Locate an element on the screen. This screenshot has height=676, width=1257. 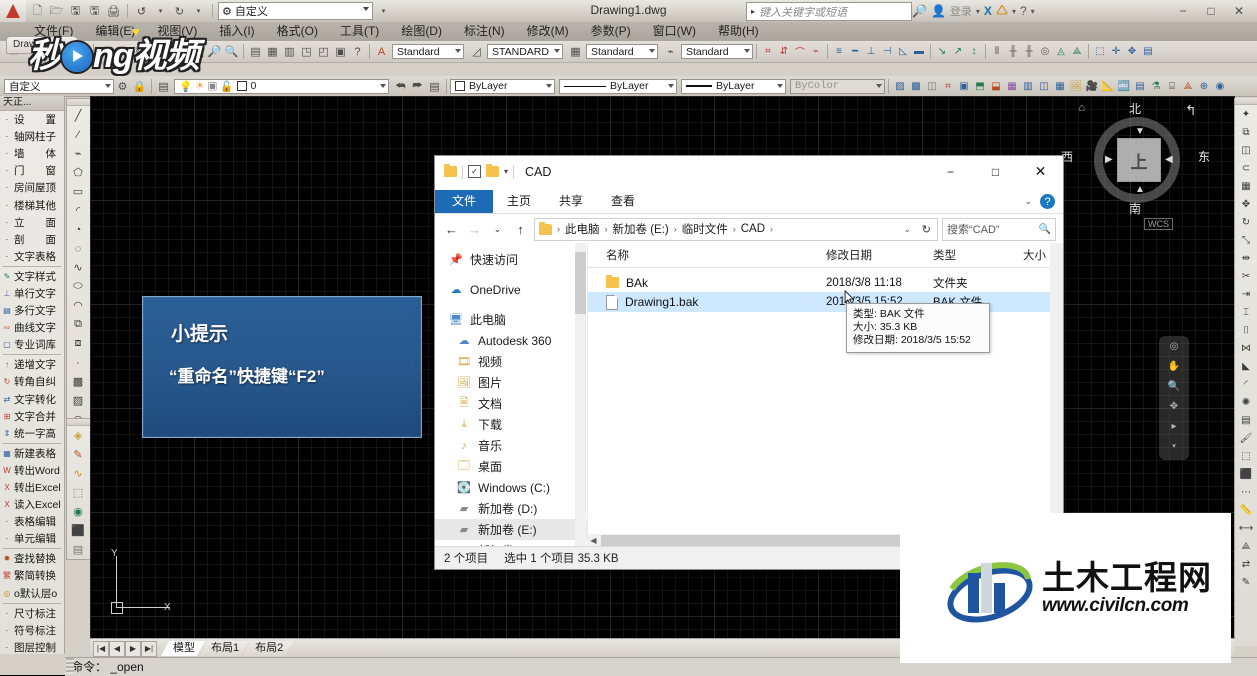
column-type: 类型 is located at coordinates (944, 255).